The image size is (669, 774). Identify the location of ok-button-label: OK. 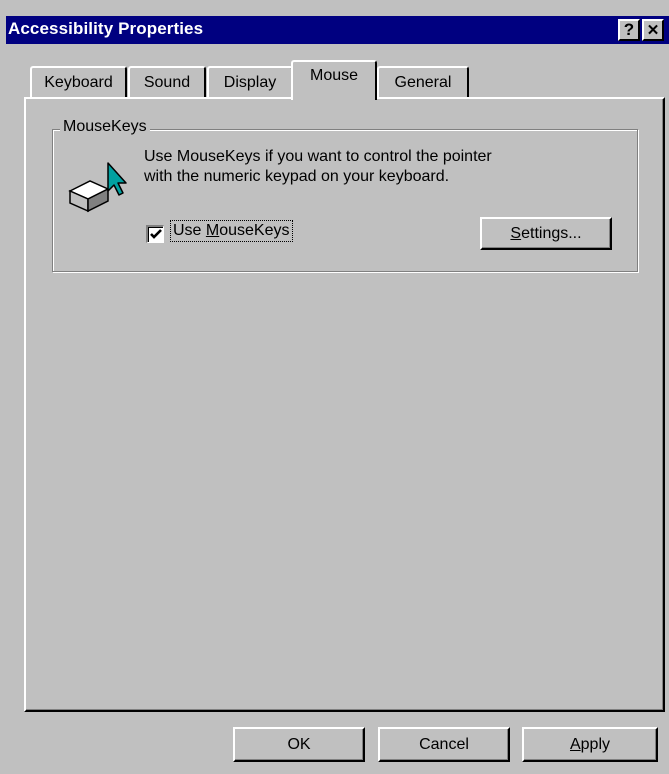
(299, 744).